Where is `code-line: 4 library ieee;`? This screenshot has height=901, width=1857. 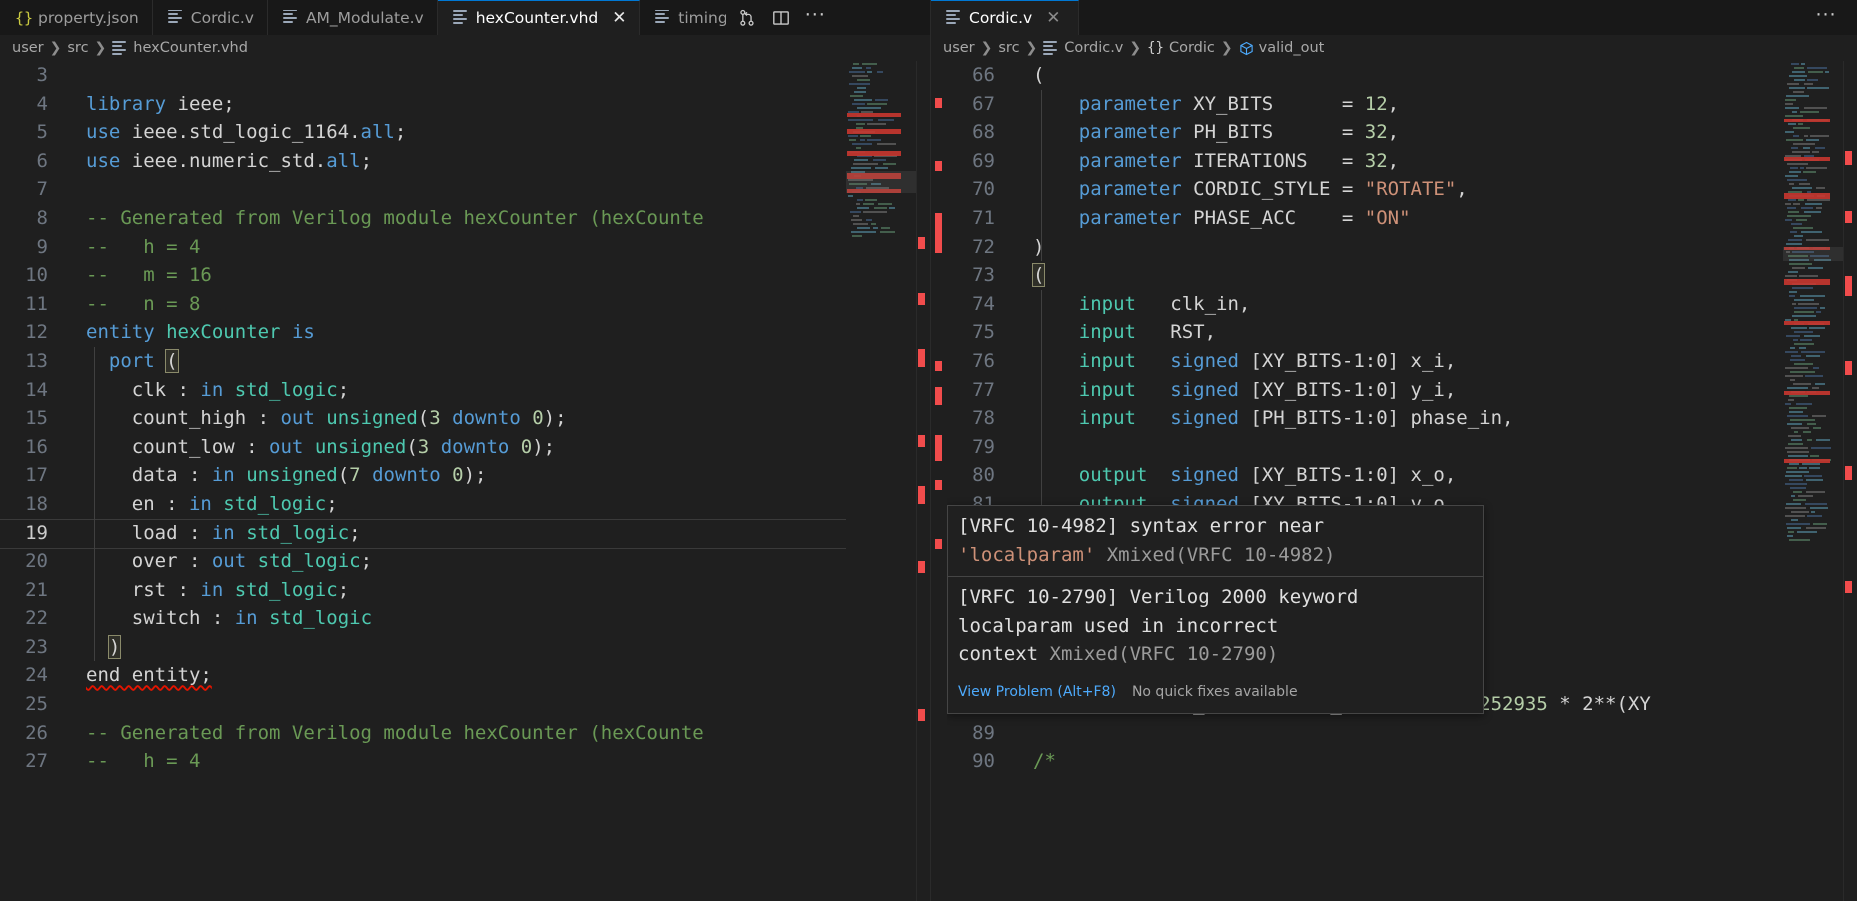 code-line: 4 library ieee; is located at coordinates (423, 104).